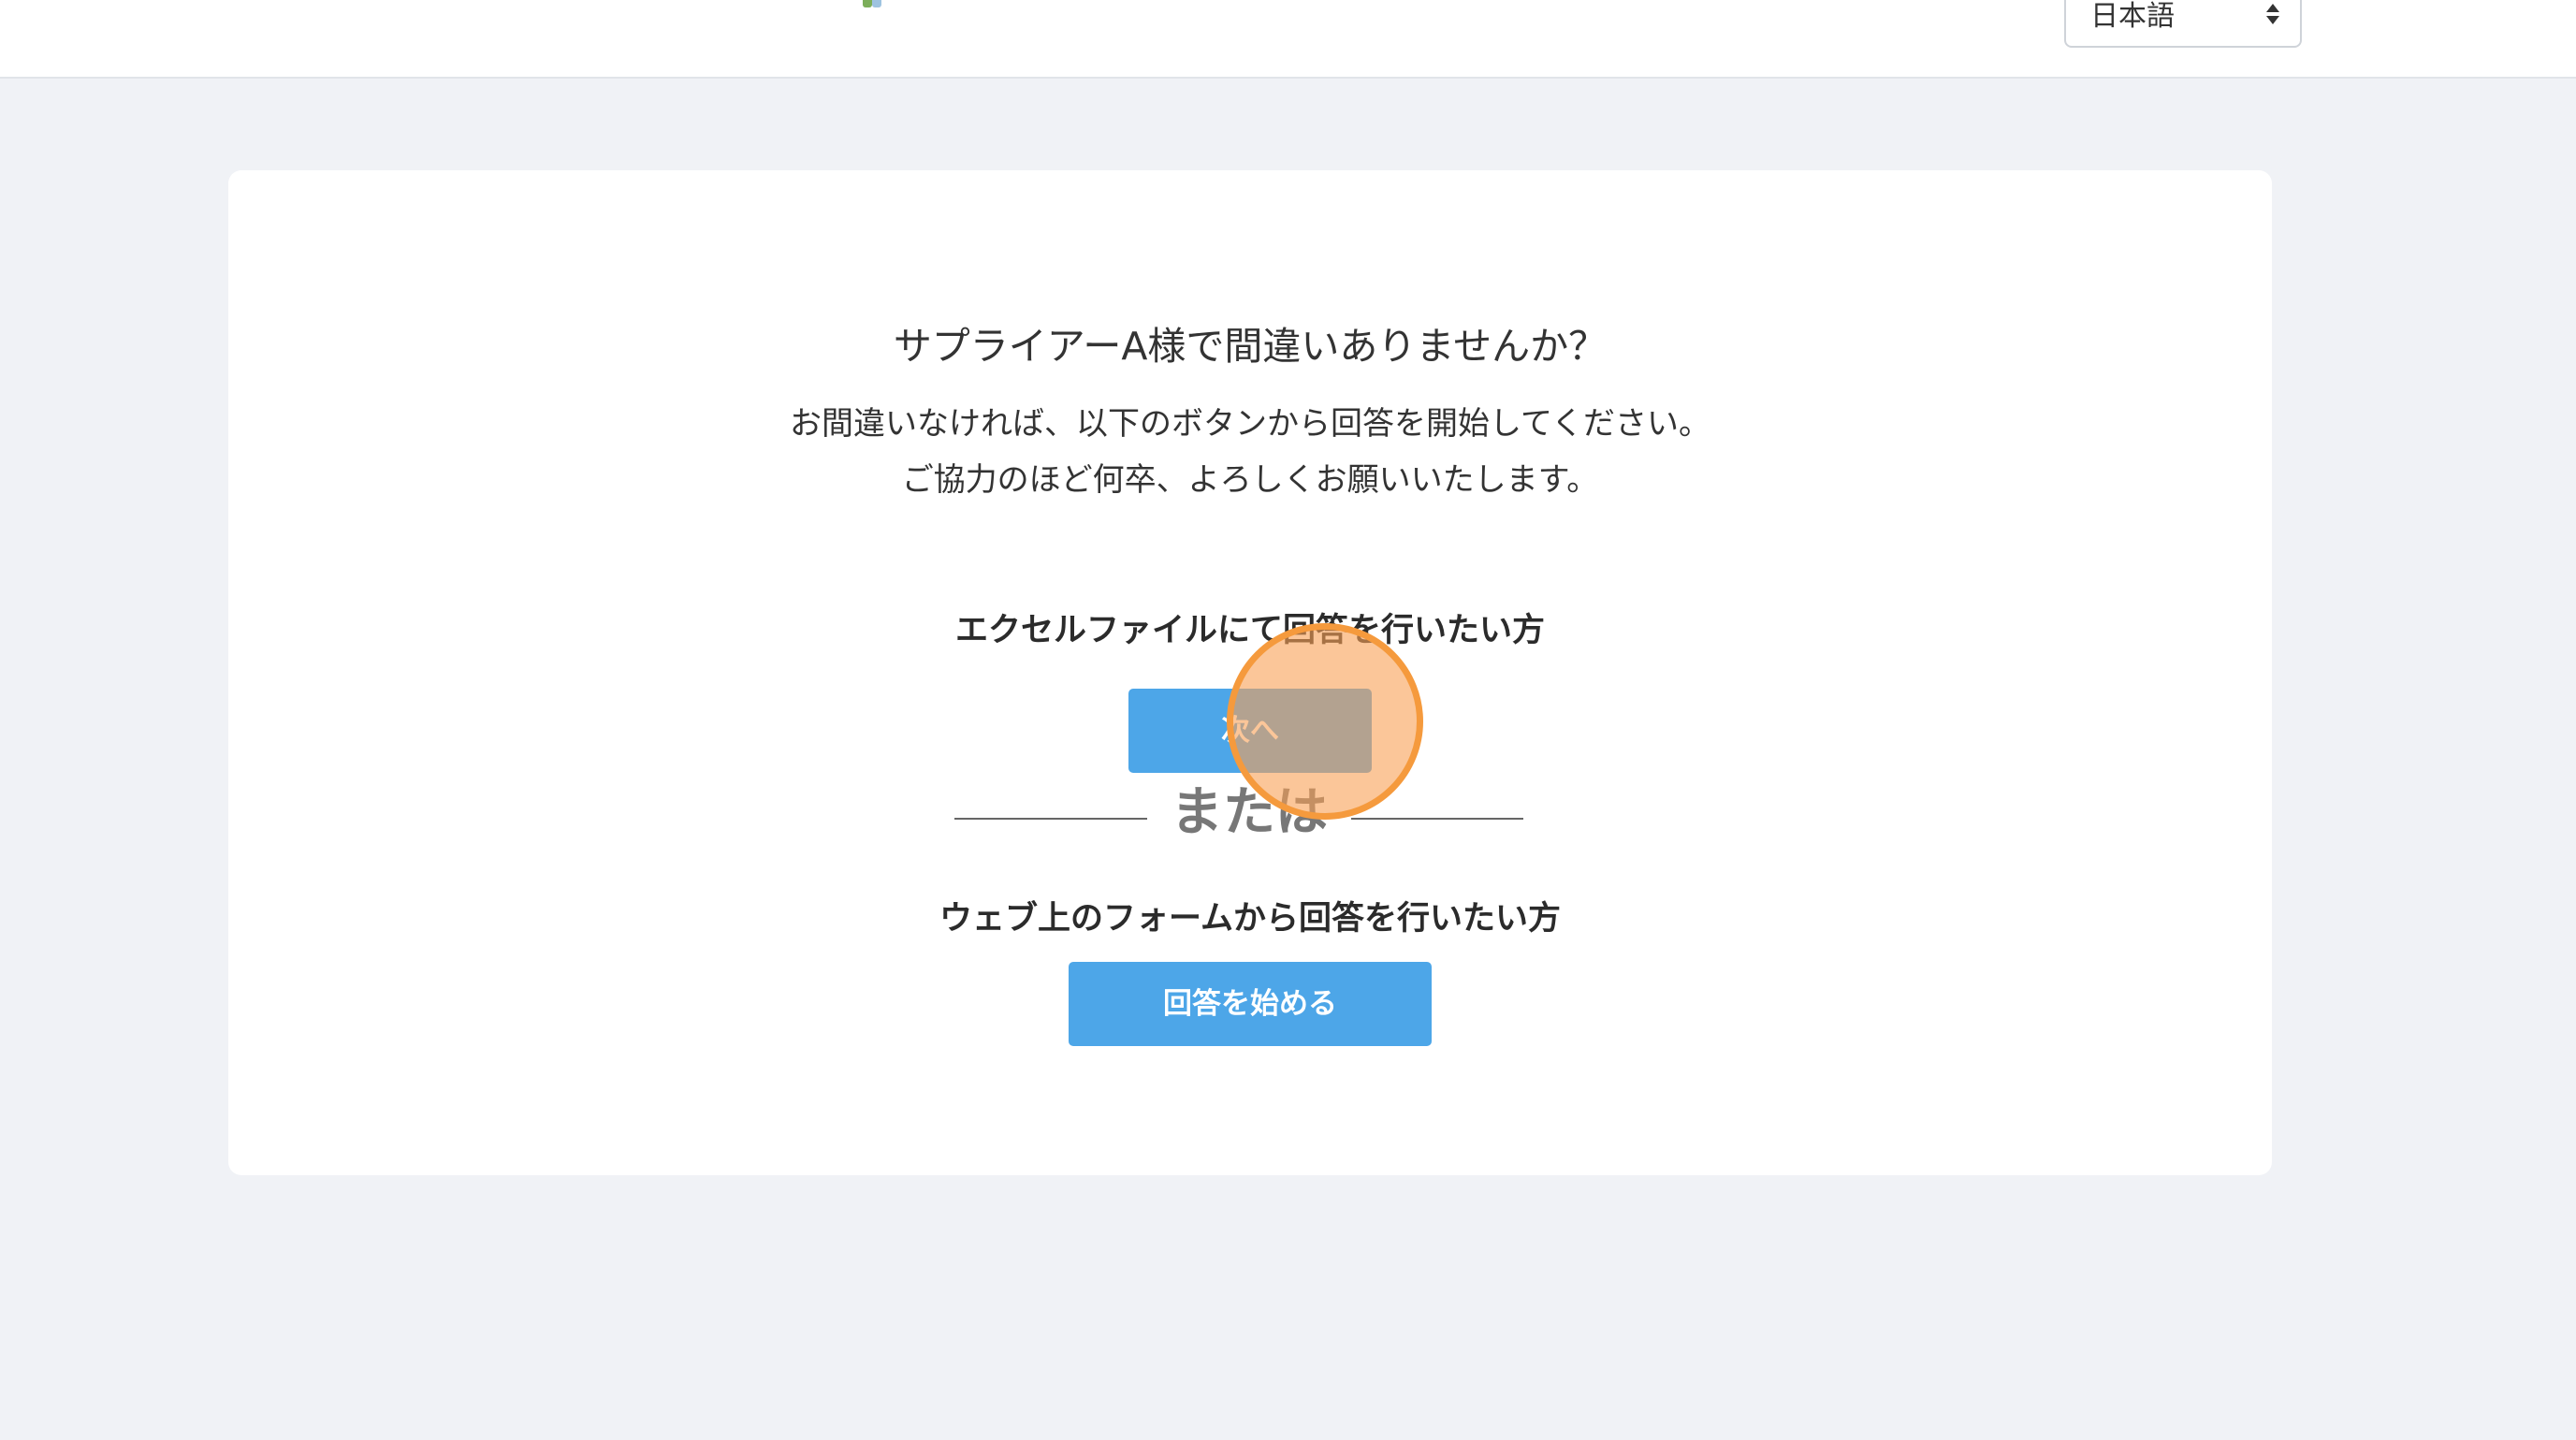 This screenshot has width=2576, height=1440. Describe the element at coordinates (1250, 919) in the screenshot. I see `web-form-section-heading: ウェブ上のフォームから回答を行いたい方` at that location.